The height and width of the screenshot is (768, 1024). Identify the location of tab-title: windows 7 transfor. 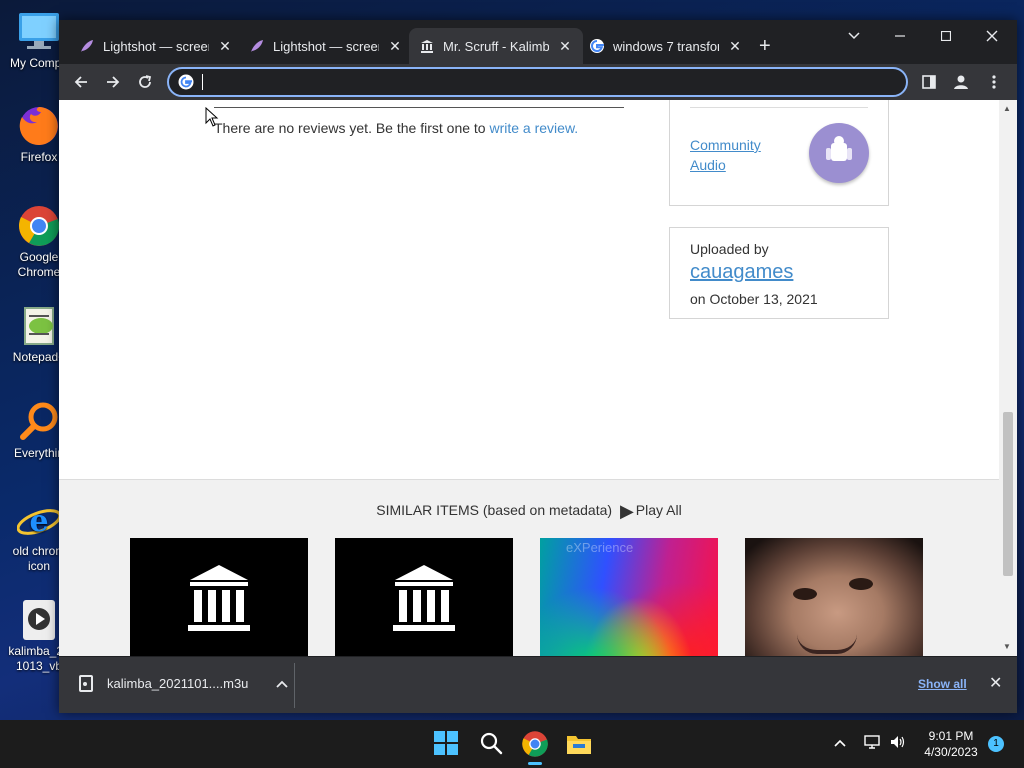
(666, 46).